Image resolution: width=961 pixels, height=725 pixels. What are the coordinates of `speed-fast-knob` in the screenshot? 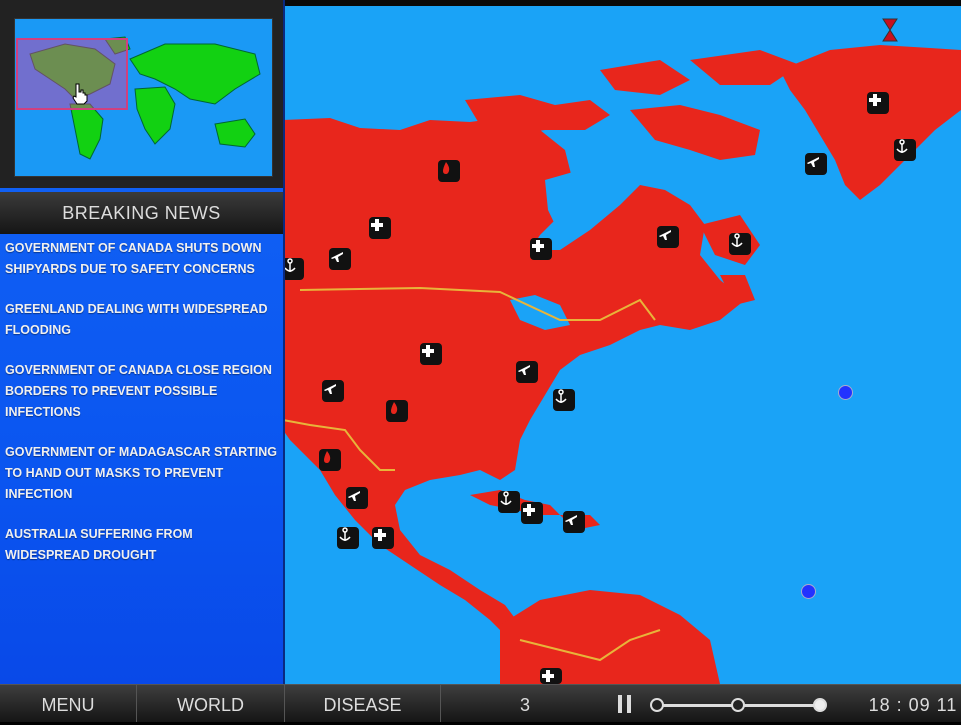 It's located at (820, 705).